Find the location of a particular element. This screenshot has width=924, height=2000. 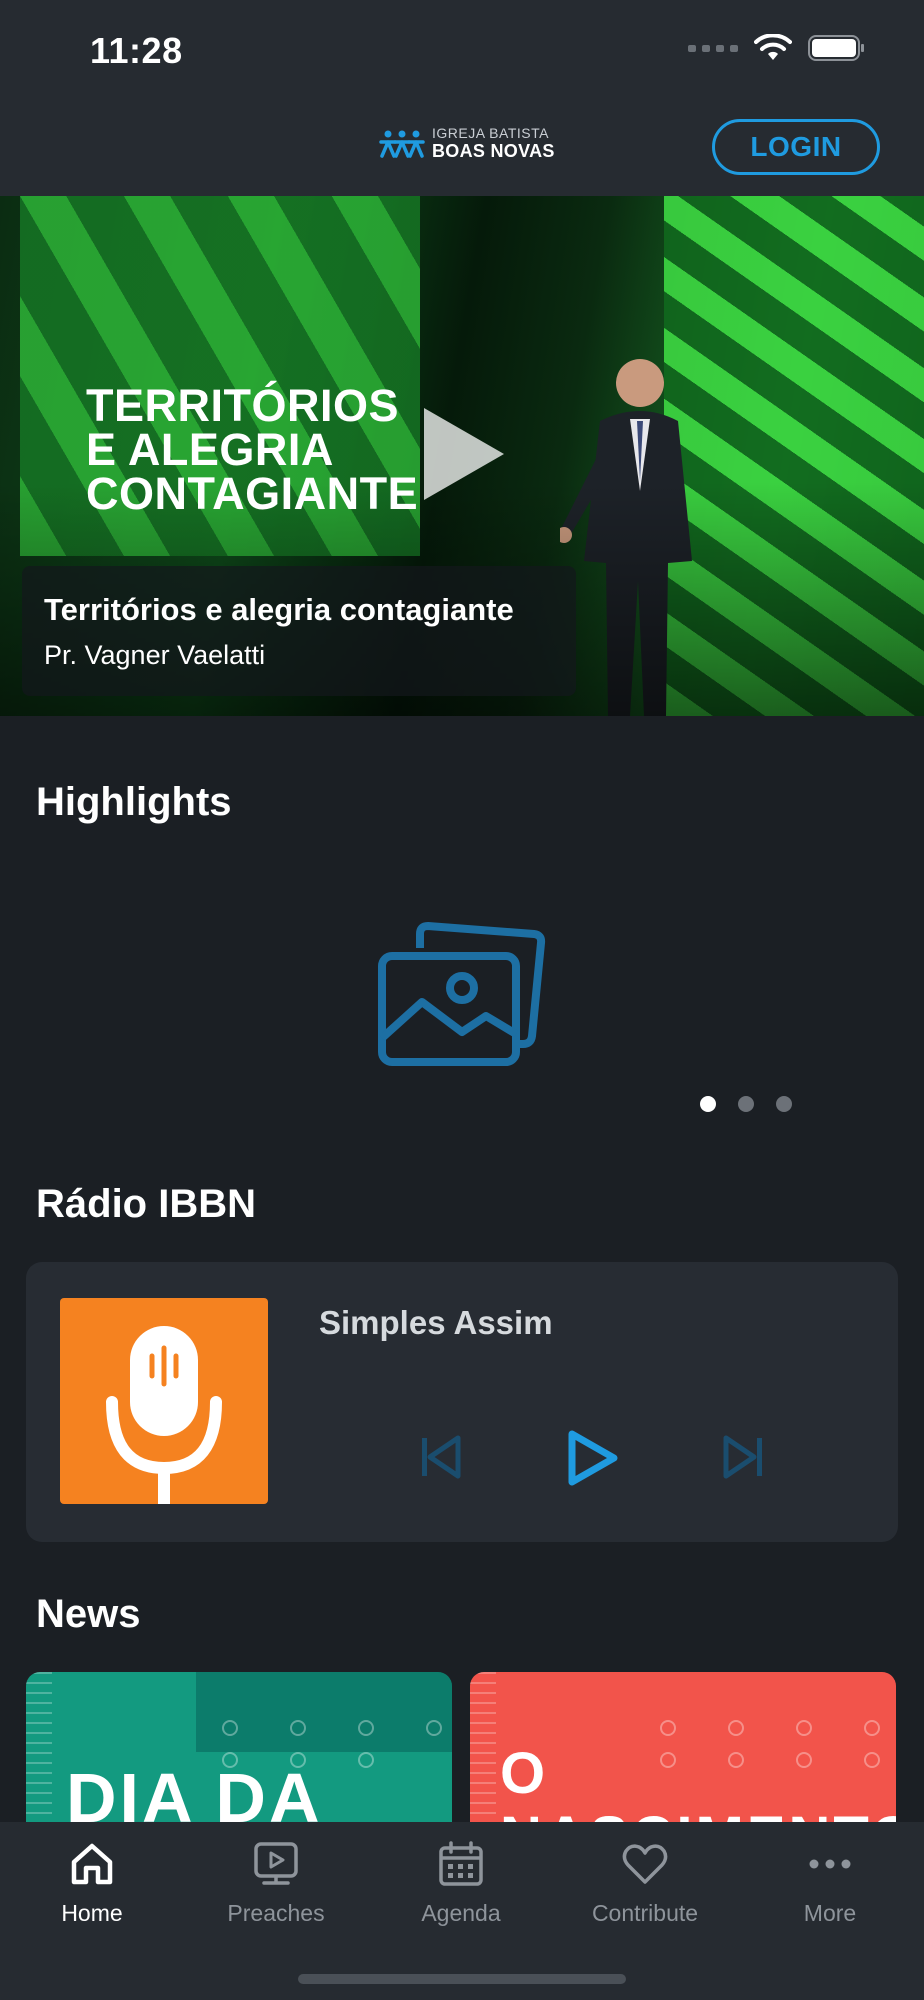

status-time: 11:28 is located at coordinates (136, 50).